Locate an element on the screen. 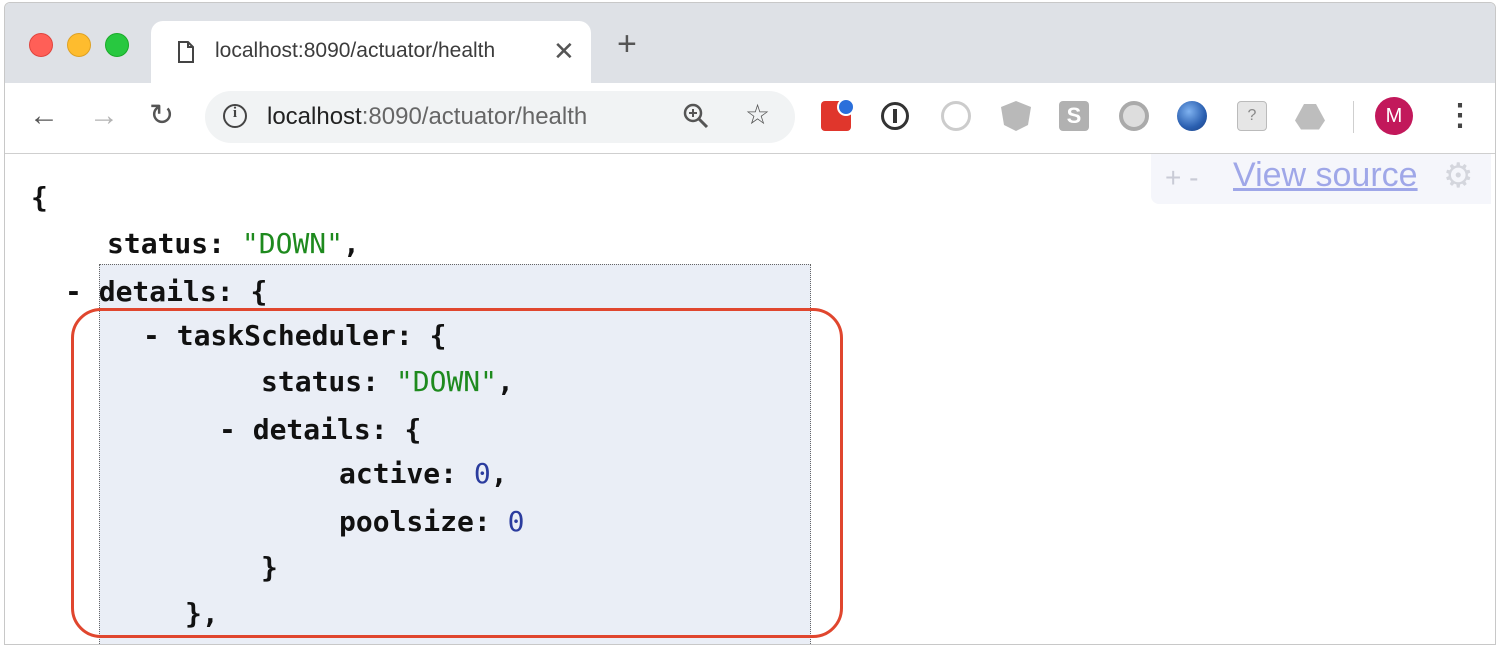  extension-info-icon is located at coordinates (895, 116).